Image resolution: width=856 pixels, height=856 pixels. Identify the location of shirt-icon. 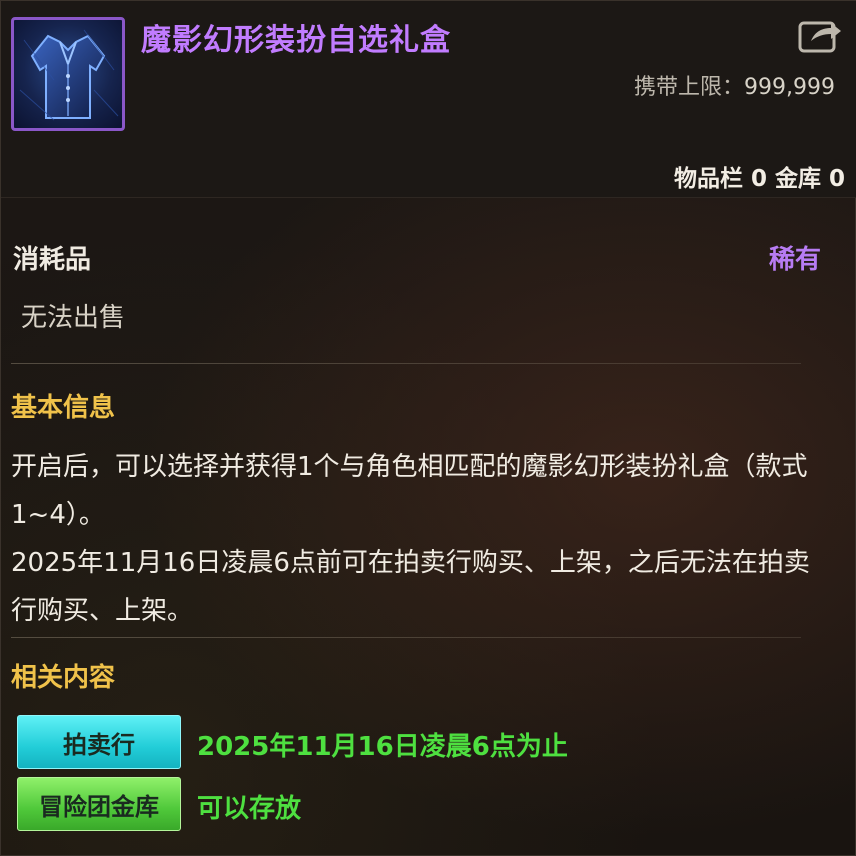
(68, 74).